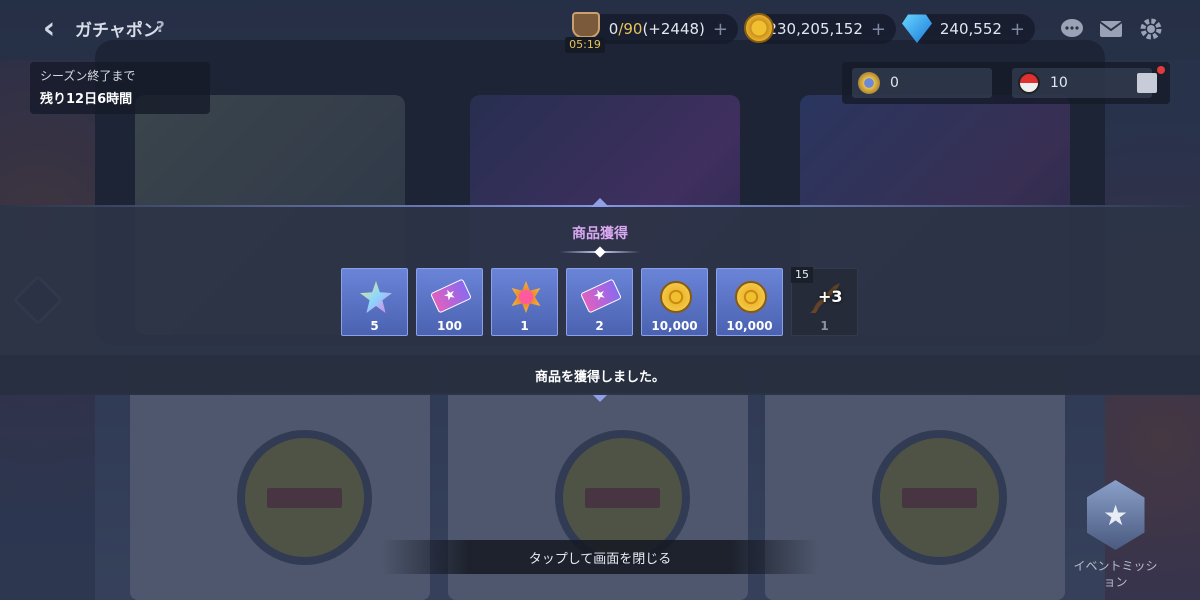 This screenshot has width=1200, height=600. What do you see at coordinates (586, 25) in the screenshot?
I see `coffee-cup-icon` at bounding box center [586, 25].